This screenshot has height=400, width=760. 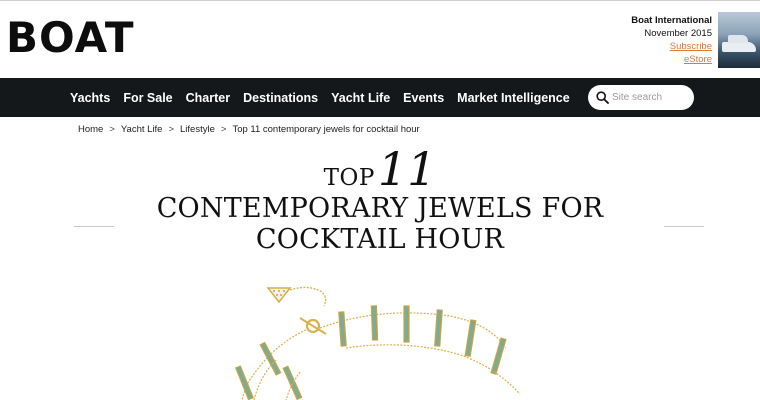 I want to click on nav-item-events: Events, so click(x=423, y=98).